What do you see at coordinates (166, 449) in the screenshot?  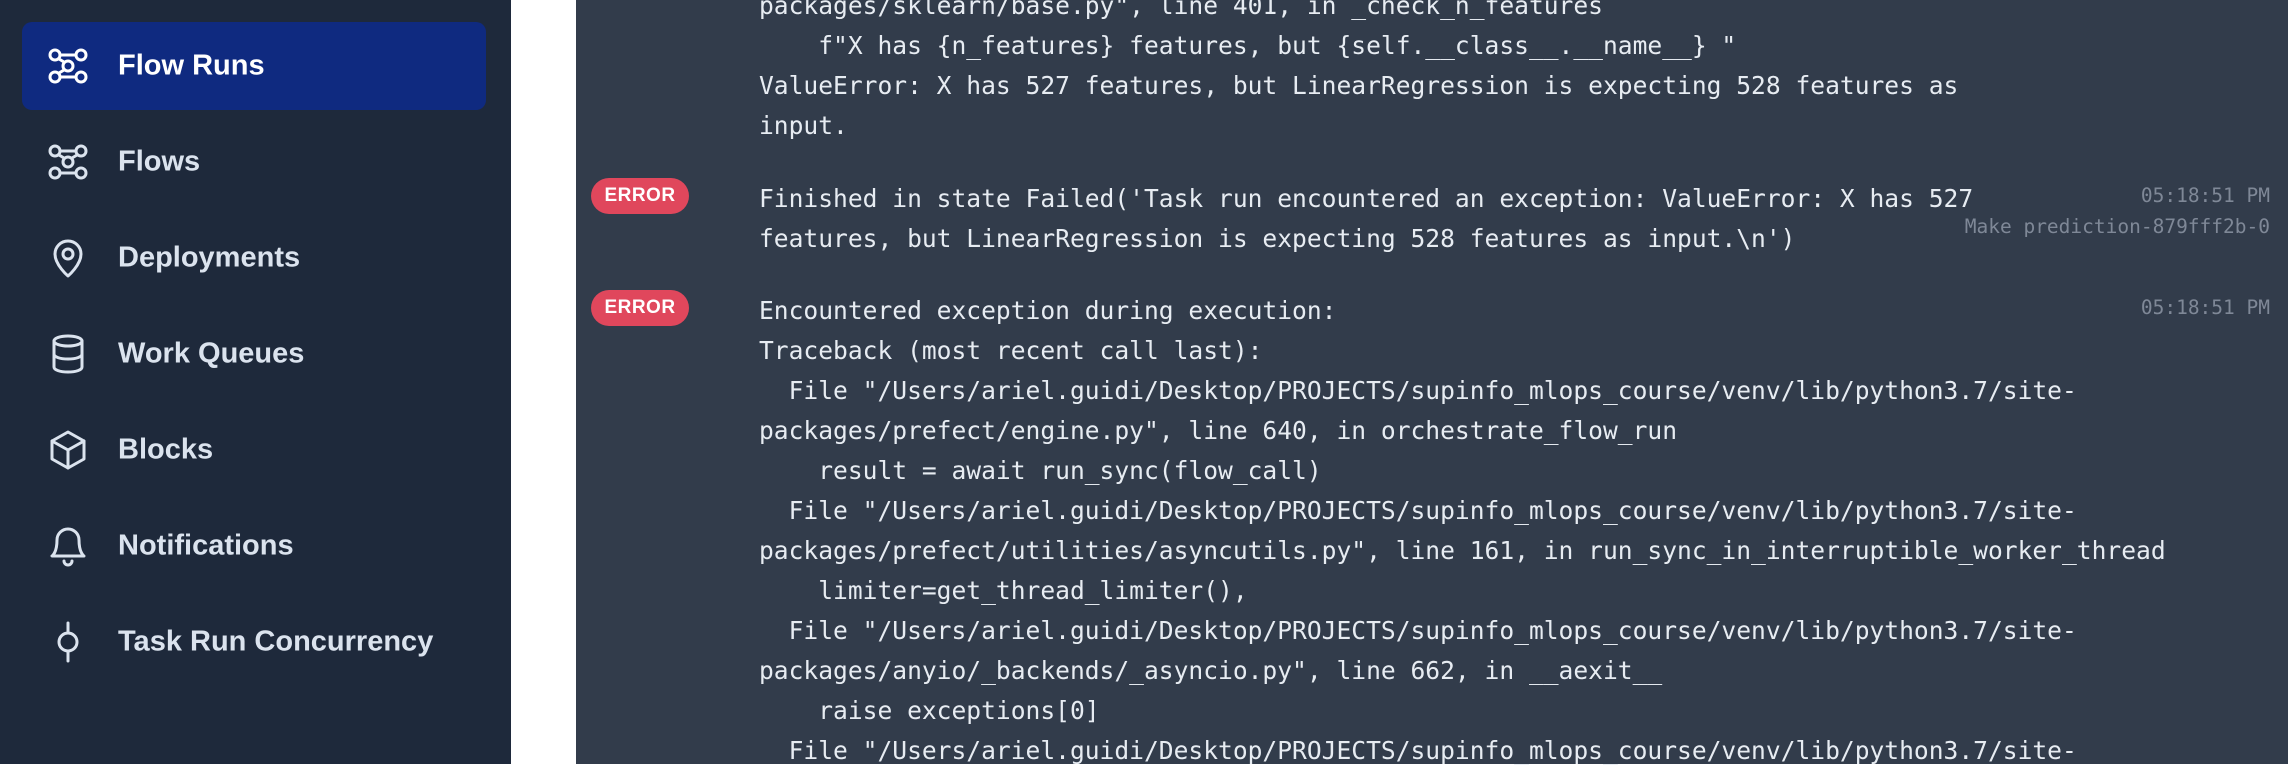 I see `sidebar-item-label: Blocks` at bounding box center [166, 449].